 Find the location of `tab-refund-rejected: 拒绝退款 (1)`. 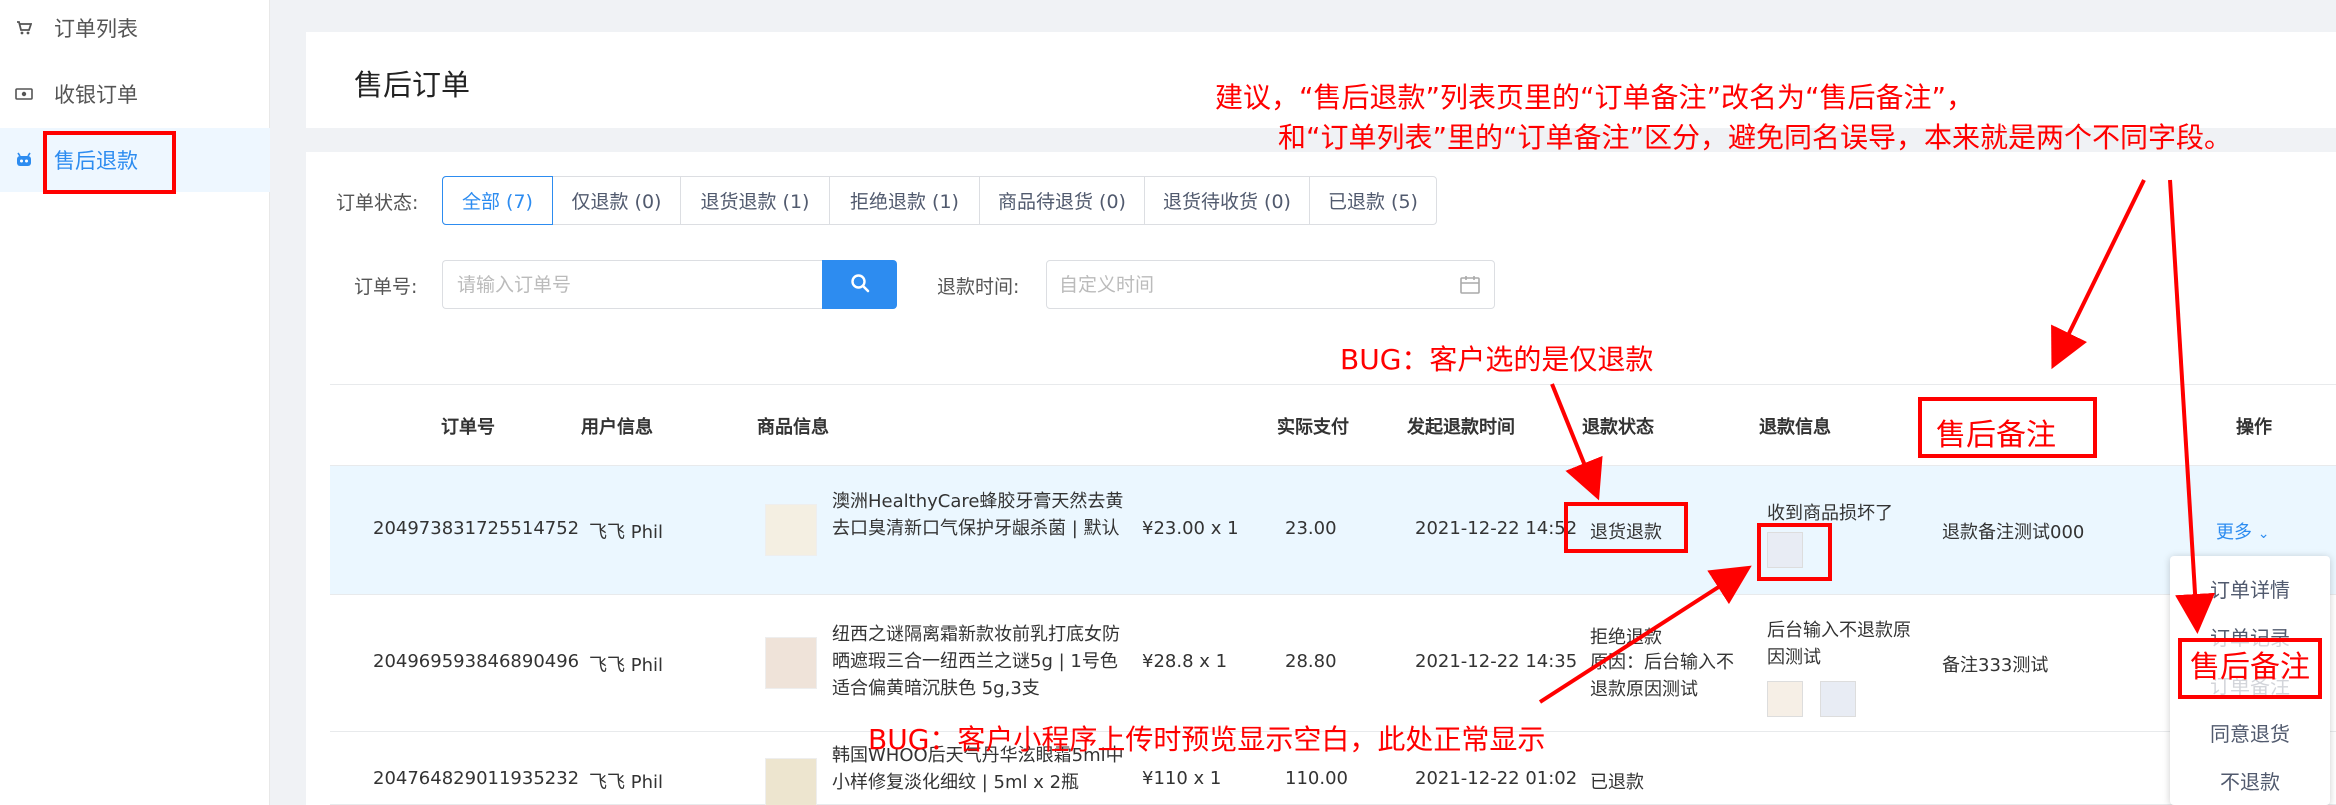

tab-refund-rejected: 拒绝退款 (1) is located at coordinates (905, 200).